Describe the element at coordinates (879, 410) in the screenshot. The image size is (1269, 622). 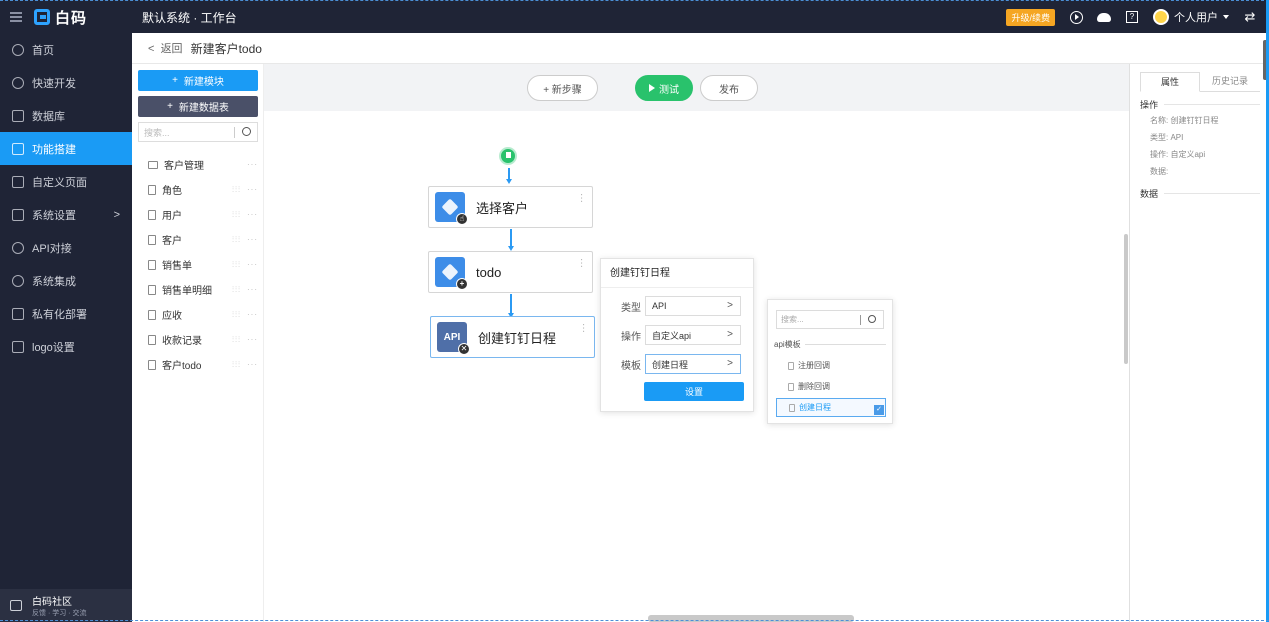
I see `check-icon: ✓` at that location.